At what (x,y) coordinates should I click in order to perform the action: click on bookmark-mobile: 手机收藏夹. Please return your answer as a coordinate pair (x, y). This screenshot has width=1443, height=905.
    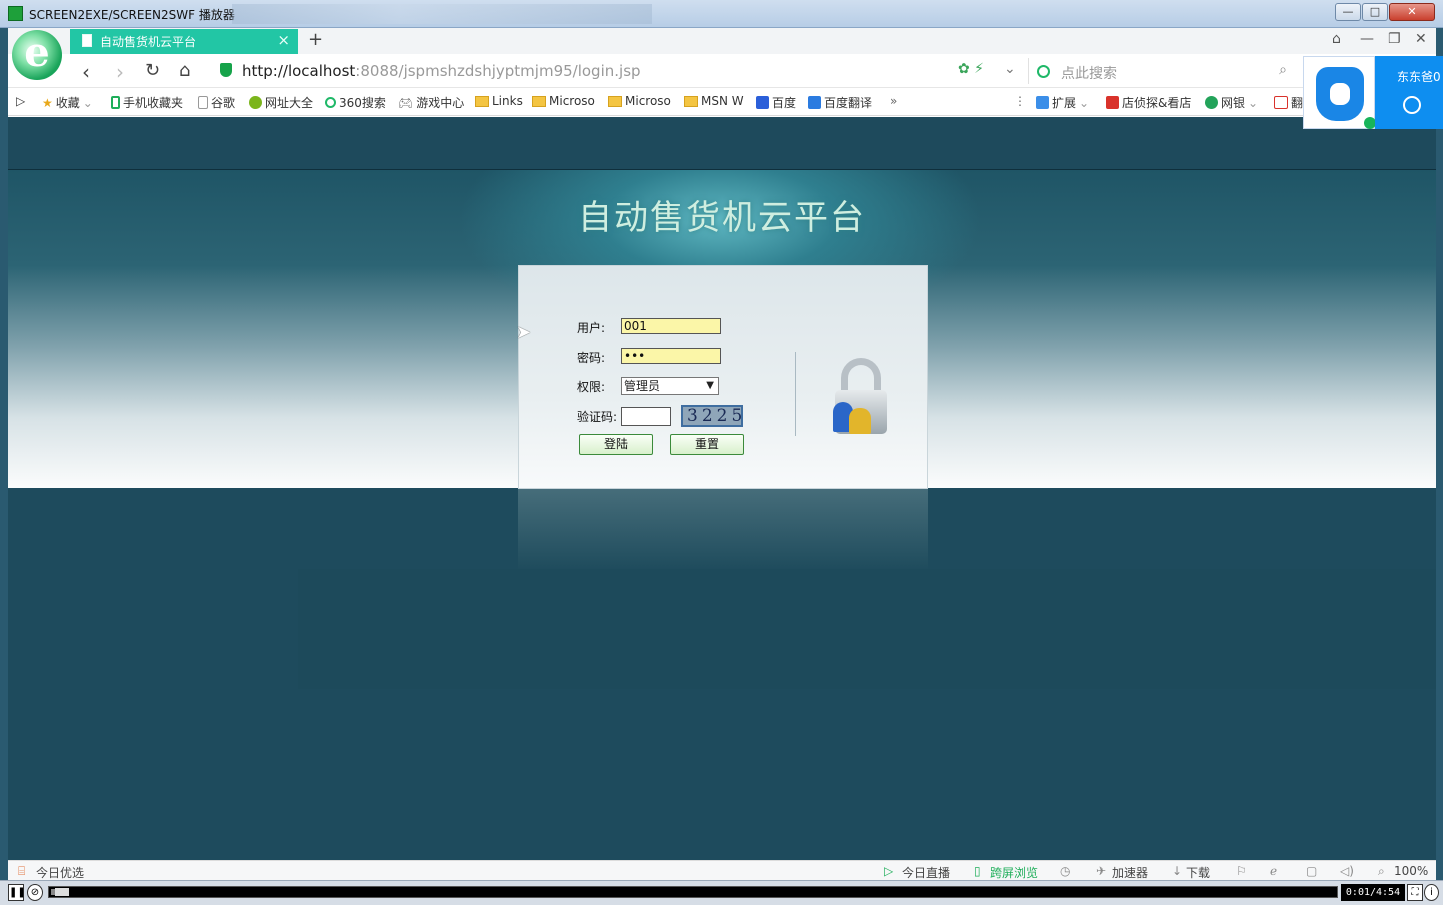
    Looking at the image, I should click on (147, 102).